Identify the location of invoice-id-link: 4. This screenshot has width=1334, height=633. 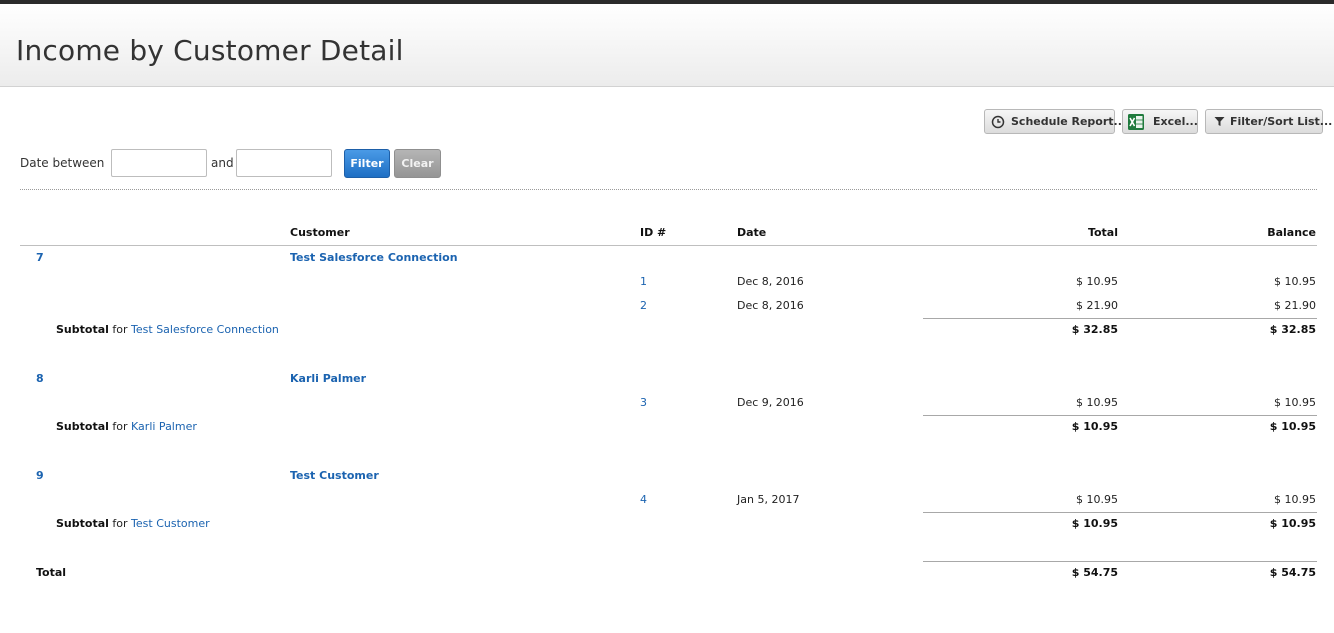
(643, 499).